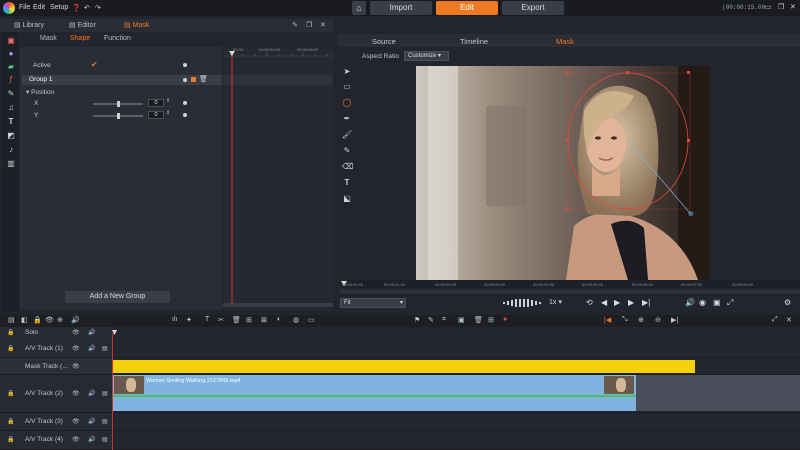 This screenshot has width=800, height=450. What do you see at coordinates (775, 320) in the screenshot?
I see `expand-timeline-icon: ⤢` at bounding box center [775, 320].